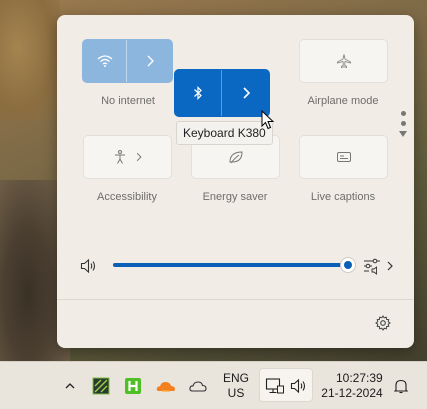  I want to click on volume-slider-fill, so click(230, 265).